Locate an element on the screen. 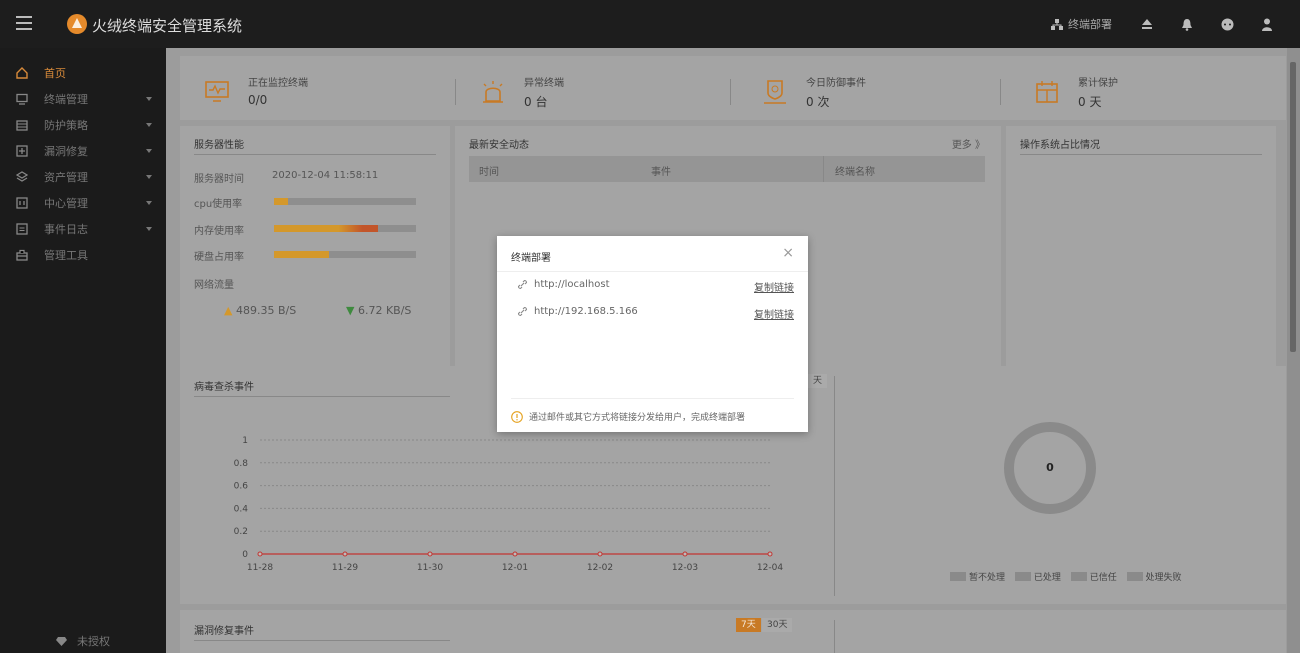 The height and width of the screenshot is (653, 1300). column-header: 时间 is located at coordinates (489, 172).